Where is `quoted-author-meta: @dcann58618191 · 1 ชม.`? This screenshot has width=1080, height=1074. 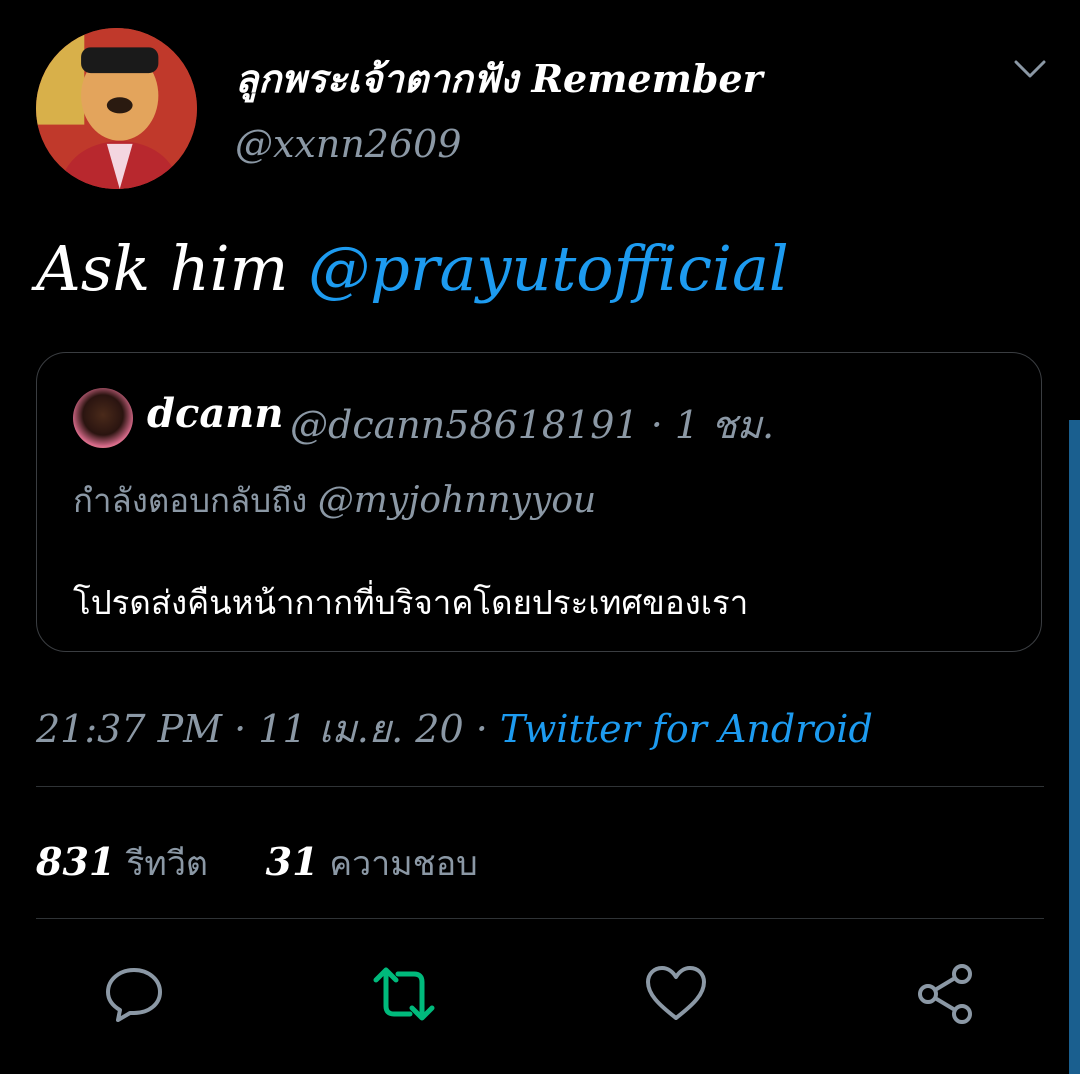 quoted-author-meta: @dcann58618191 · 1 ชม. is located at coordinates (532, 425).